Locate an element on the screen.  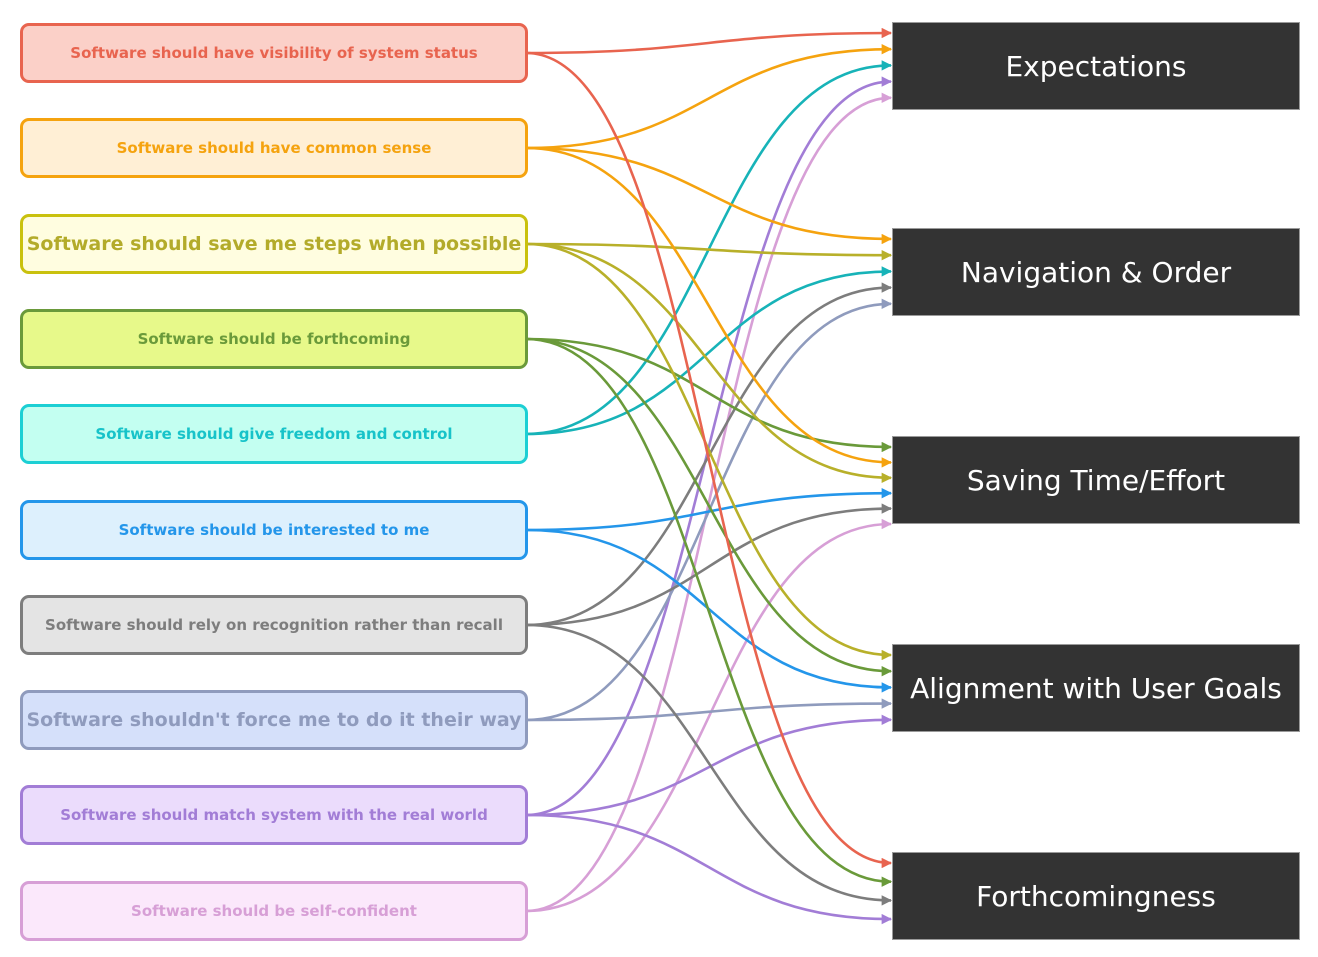
source-node-s9: Software should be self-confident is located at coordinates (274, 911).